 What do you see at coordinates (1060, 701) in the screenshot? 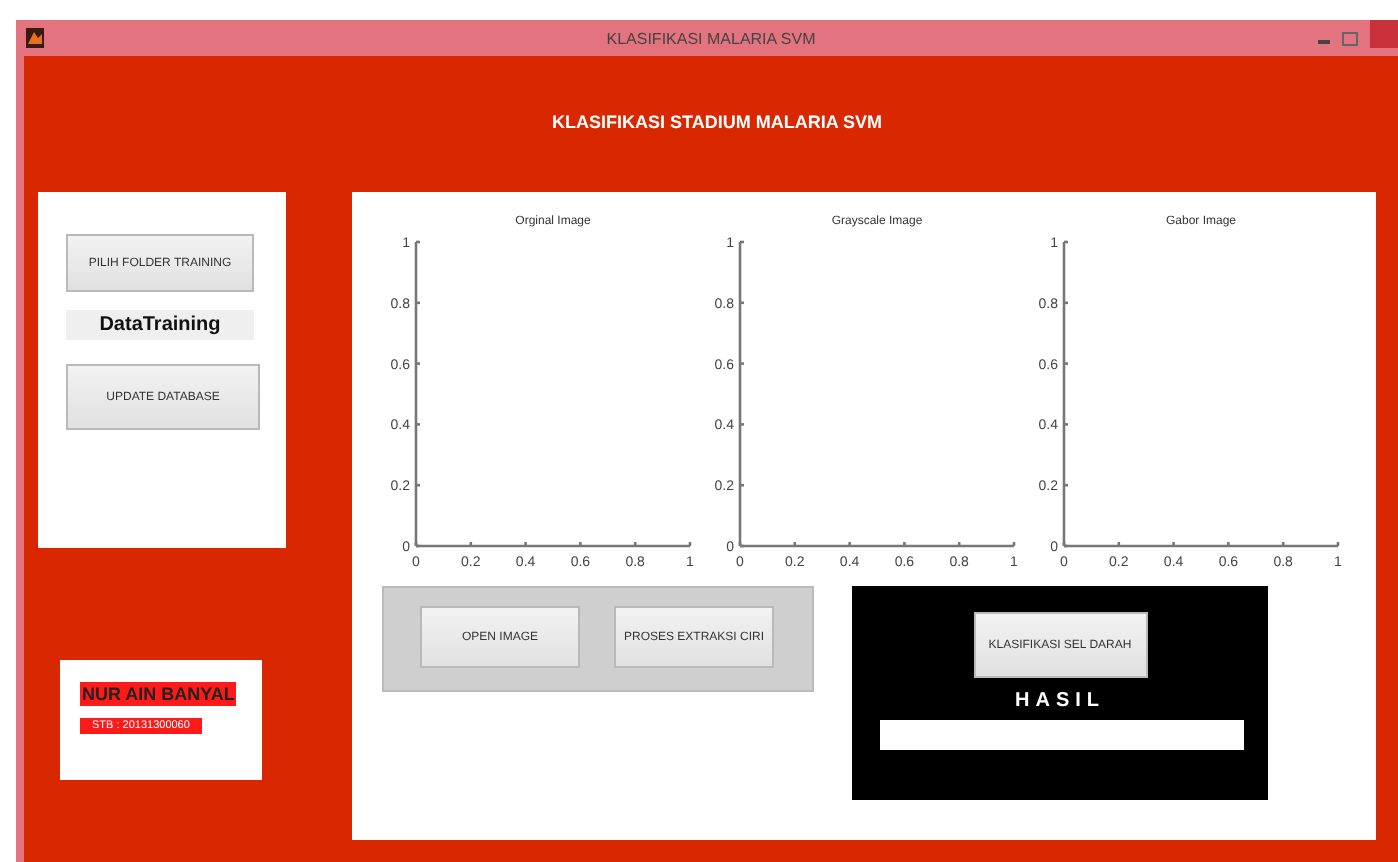
I see `result-label: HASIL` at bounding box center [1060, 701].